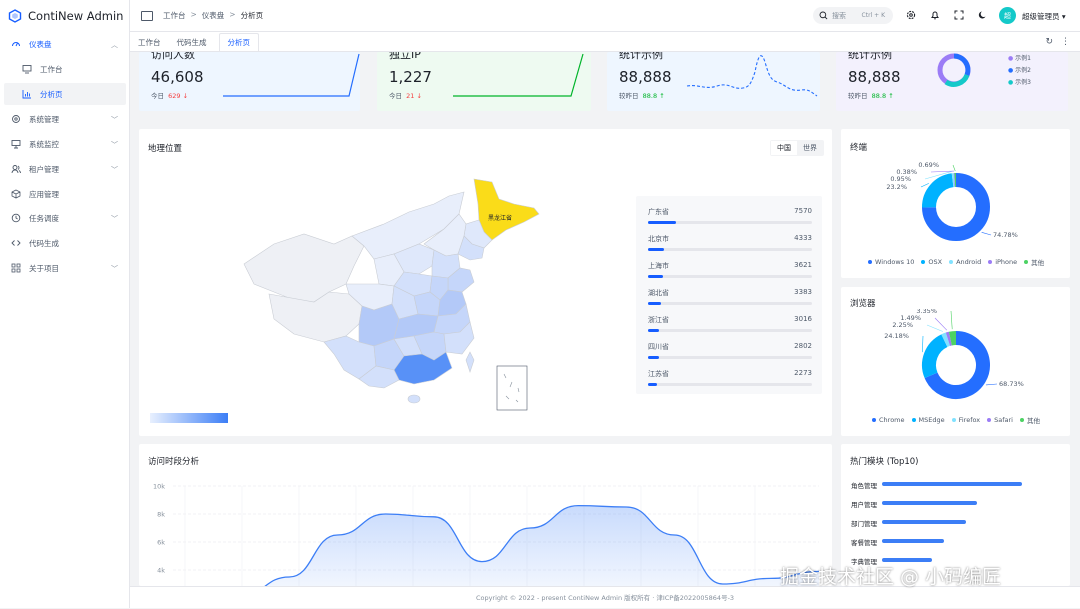 This screenshot has height=609, width=1080. What do you see at coordinates (864, 542) in the screenshot?
I see `hot-module-label: 客餐管理` at bounding box center [864, 542].